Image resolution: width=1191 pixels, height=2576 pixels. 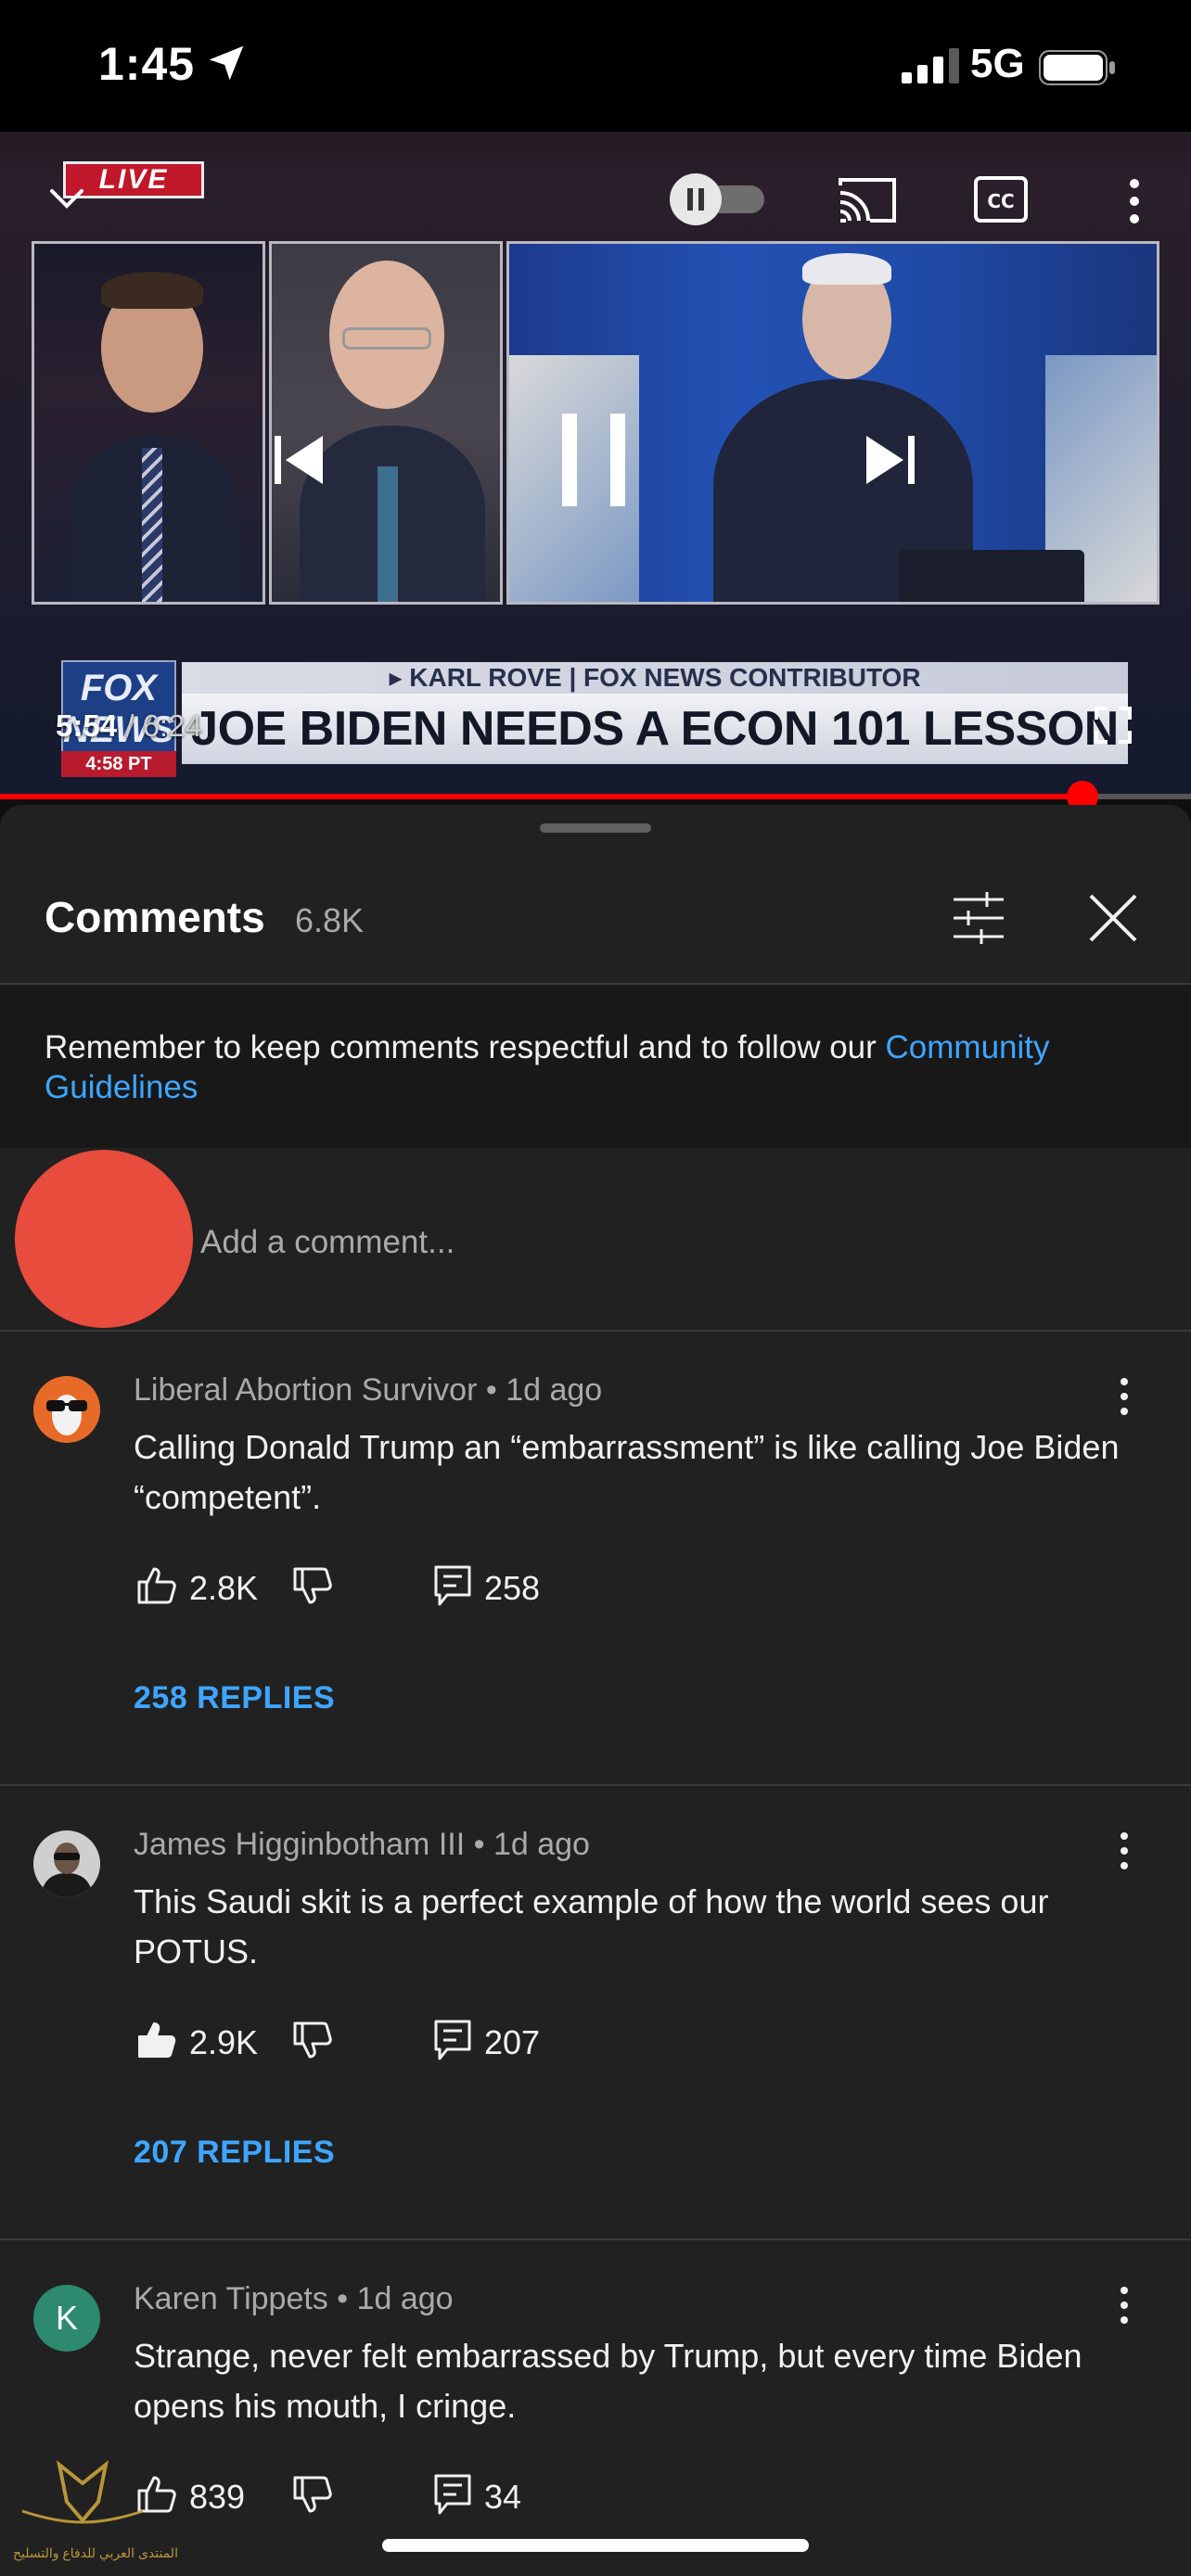 What do you see at coordinates (931, 66) in the screenshot?
I see `cellular-signal-icon` at bounding box center [931, 66].